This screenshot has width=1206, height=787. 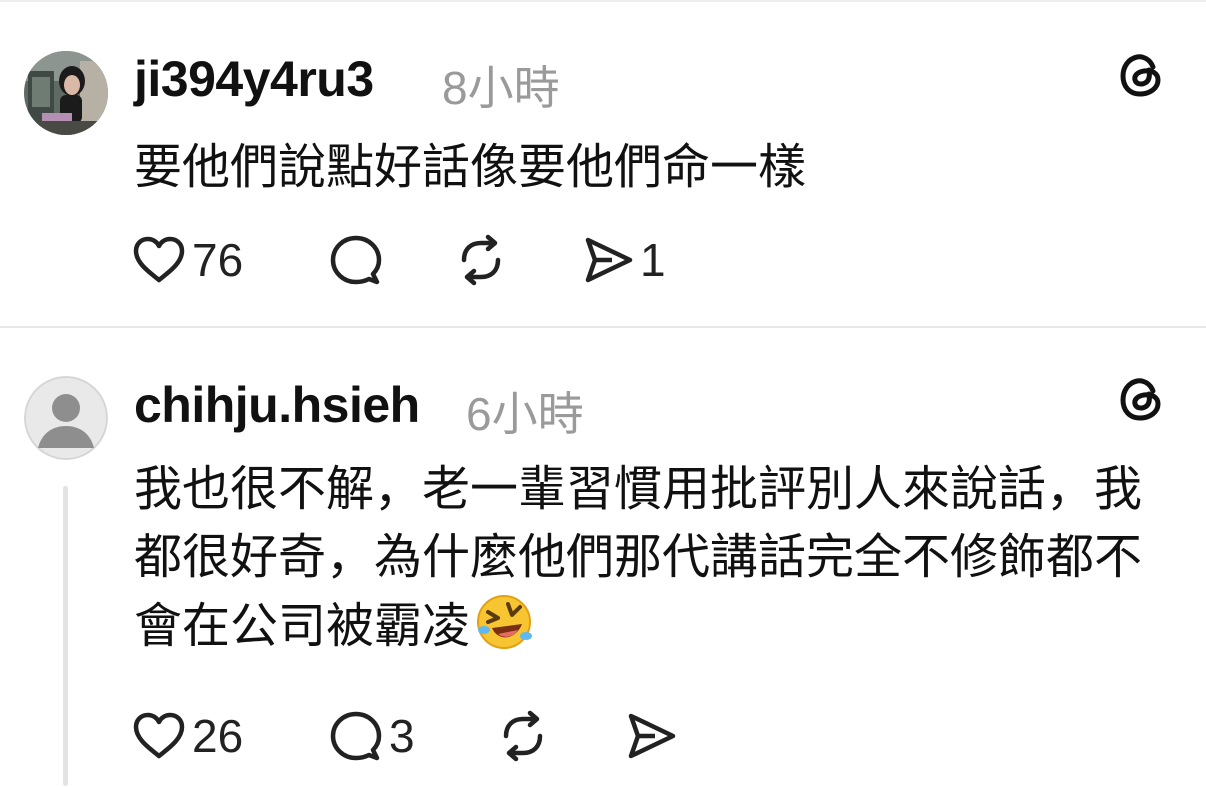 I want to click on thread-line, so click(x=65, y=636).